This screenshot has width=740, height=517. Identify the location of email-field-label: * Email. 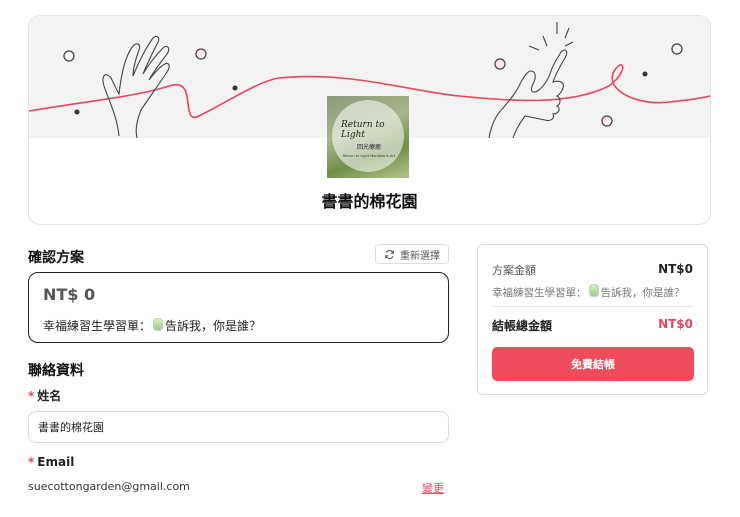
(51, 462).